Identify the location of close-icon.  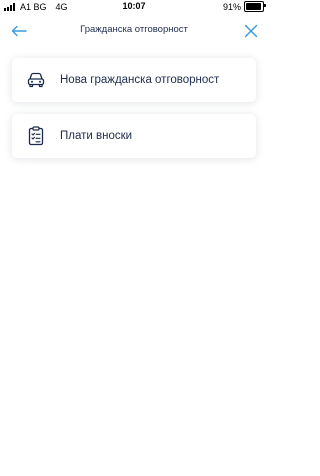
(251, 31).